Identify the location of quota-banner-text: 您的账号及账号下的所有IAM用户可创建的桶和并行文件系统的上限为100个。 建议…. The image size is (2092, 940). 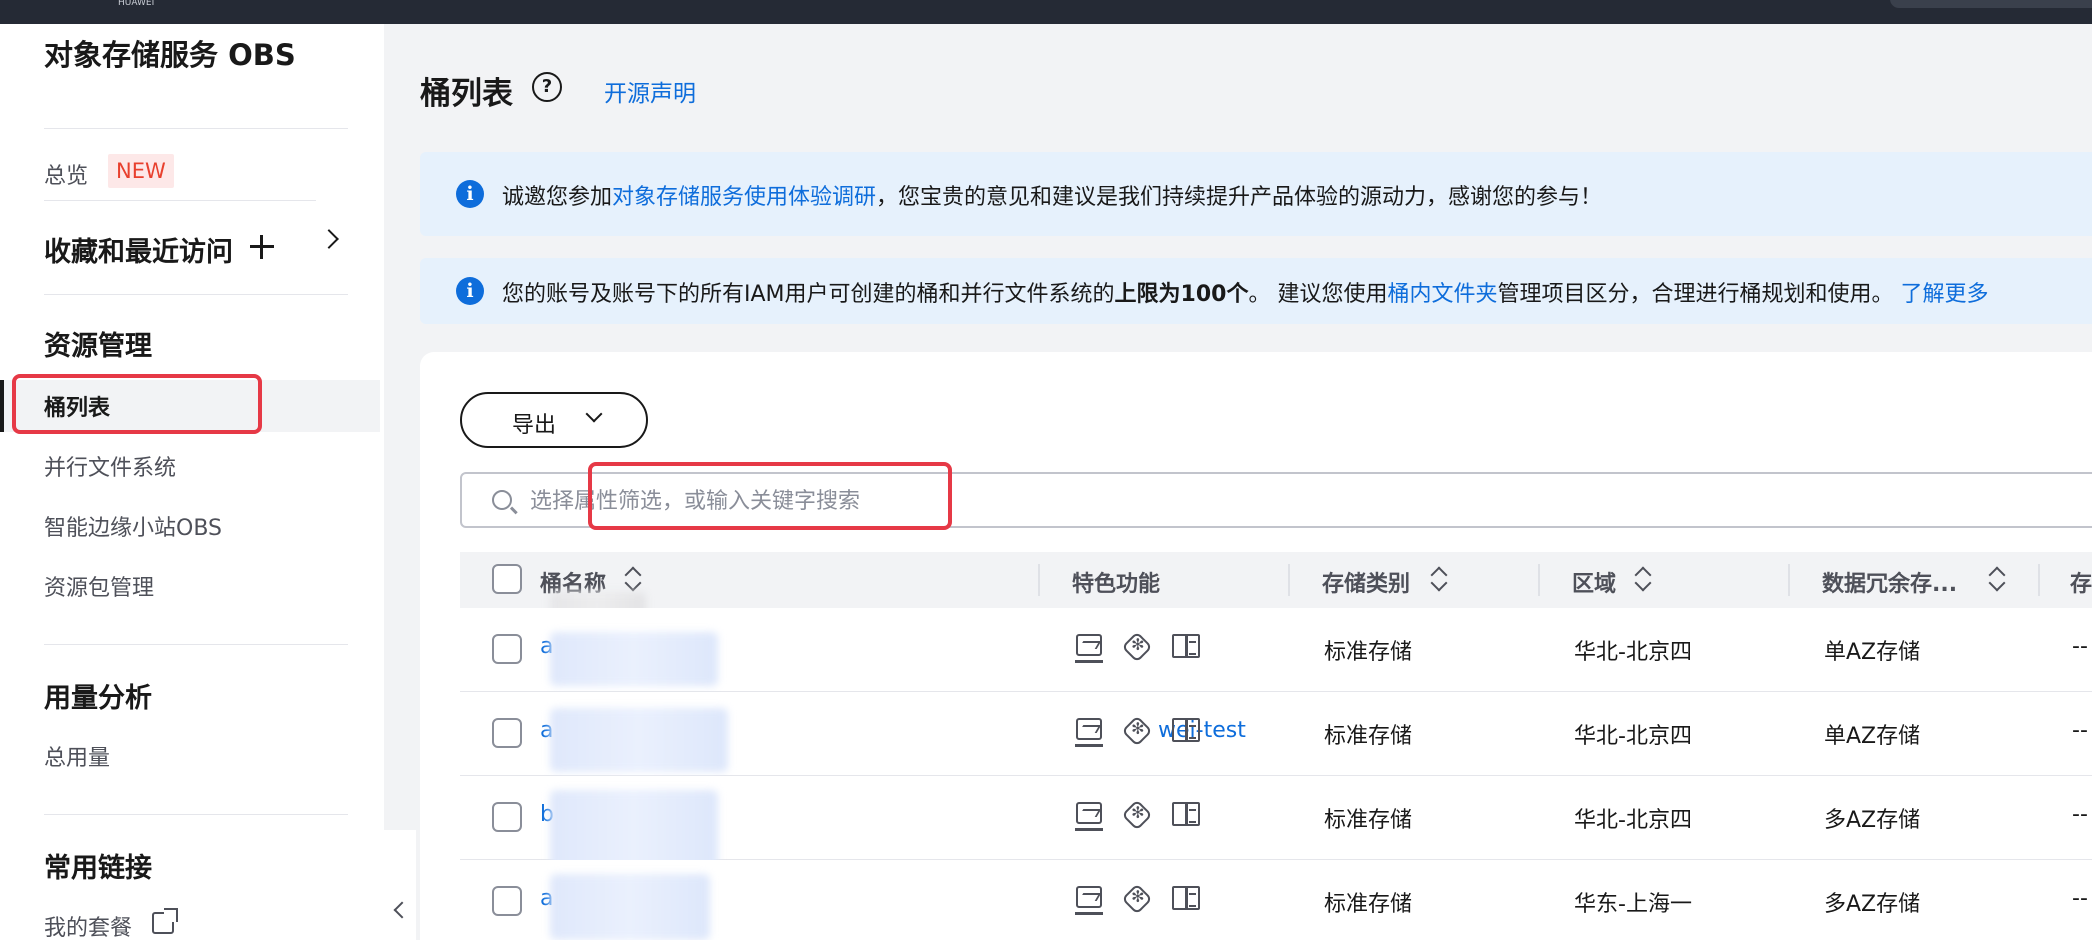
(1245, 292).